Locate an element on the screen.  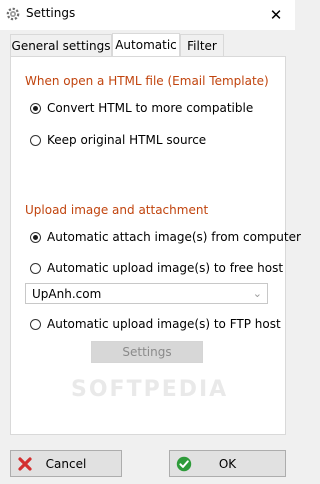
cancel-button: Cancel is located at coordinates (66, 463).